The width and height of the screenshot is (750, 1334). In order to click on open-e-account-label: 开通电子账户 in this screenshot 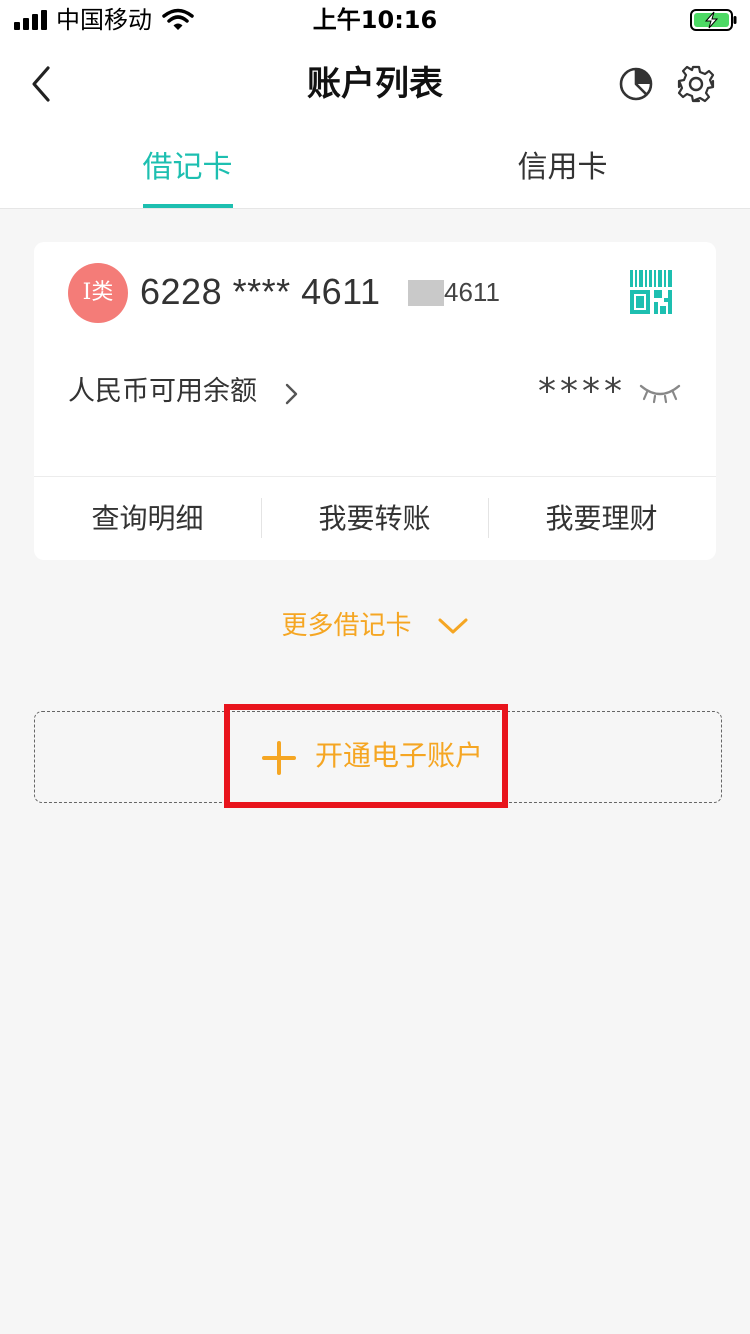, I will do `click(399, 755)`.